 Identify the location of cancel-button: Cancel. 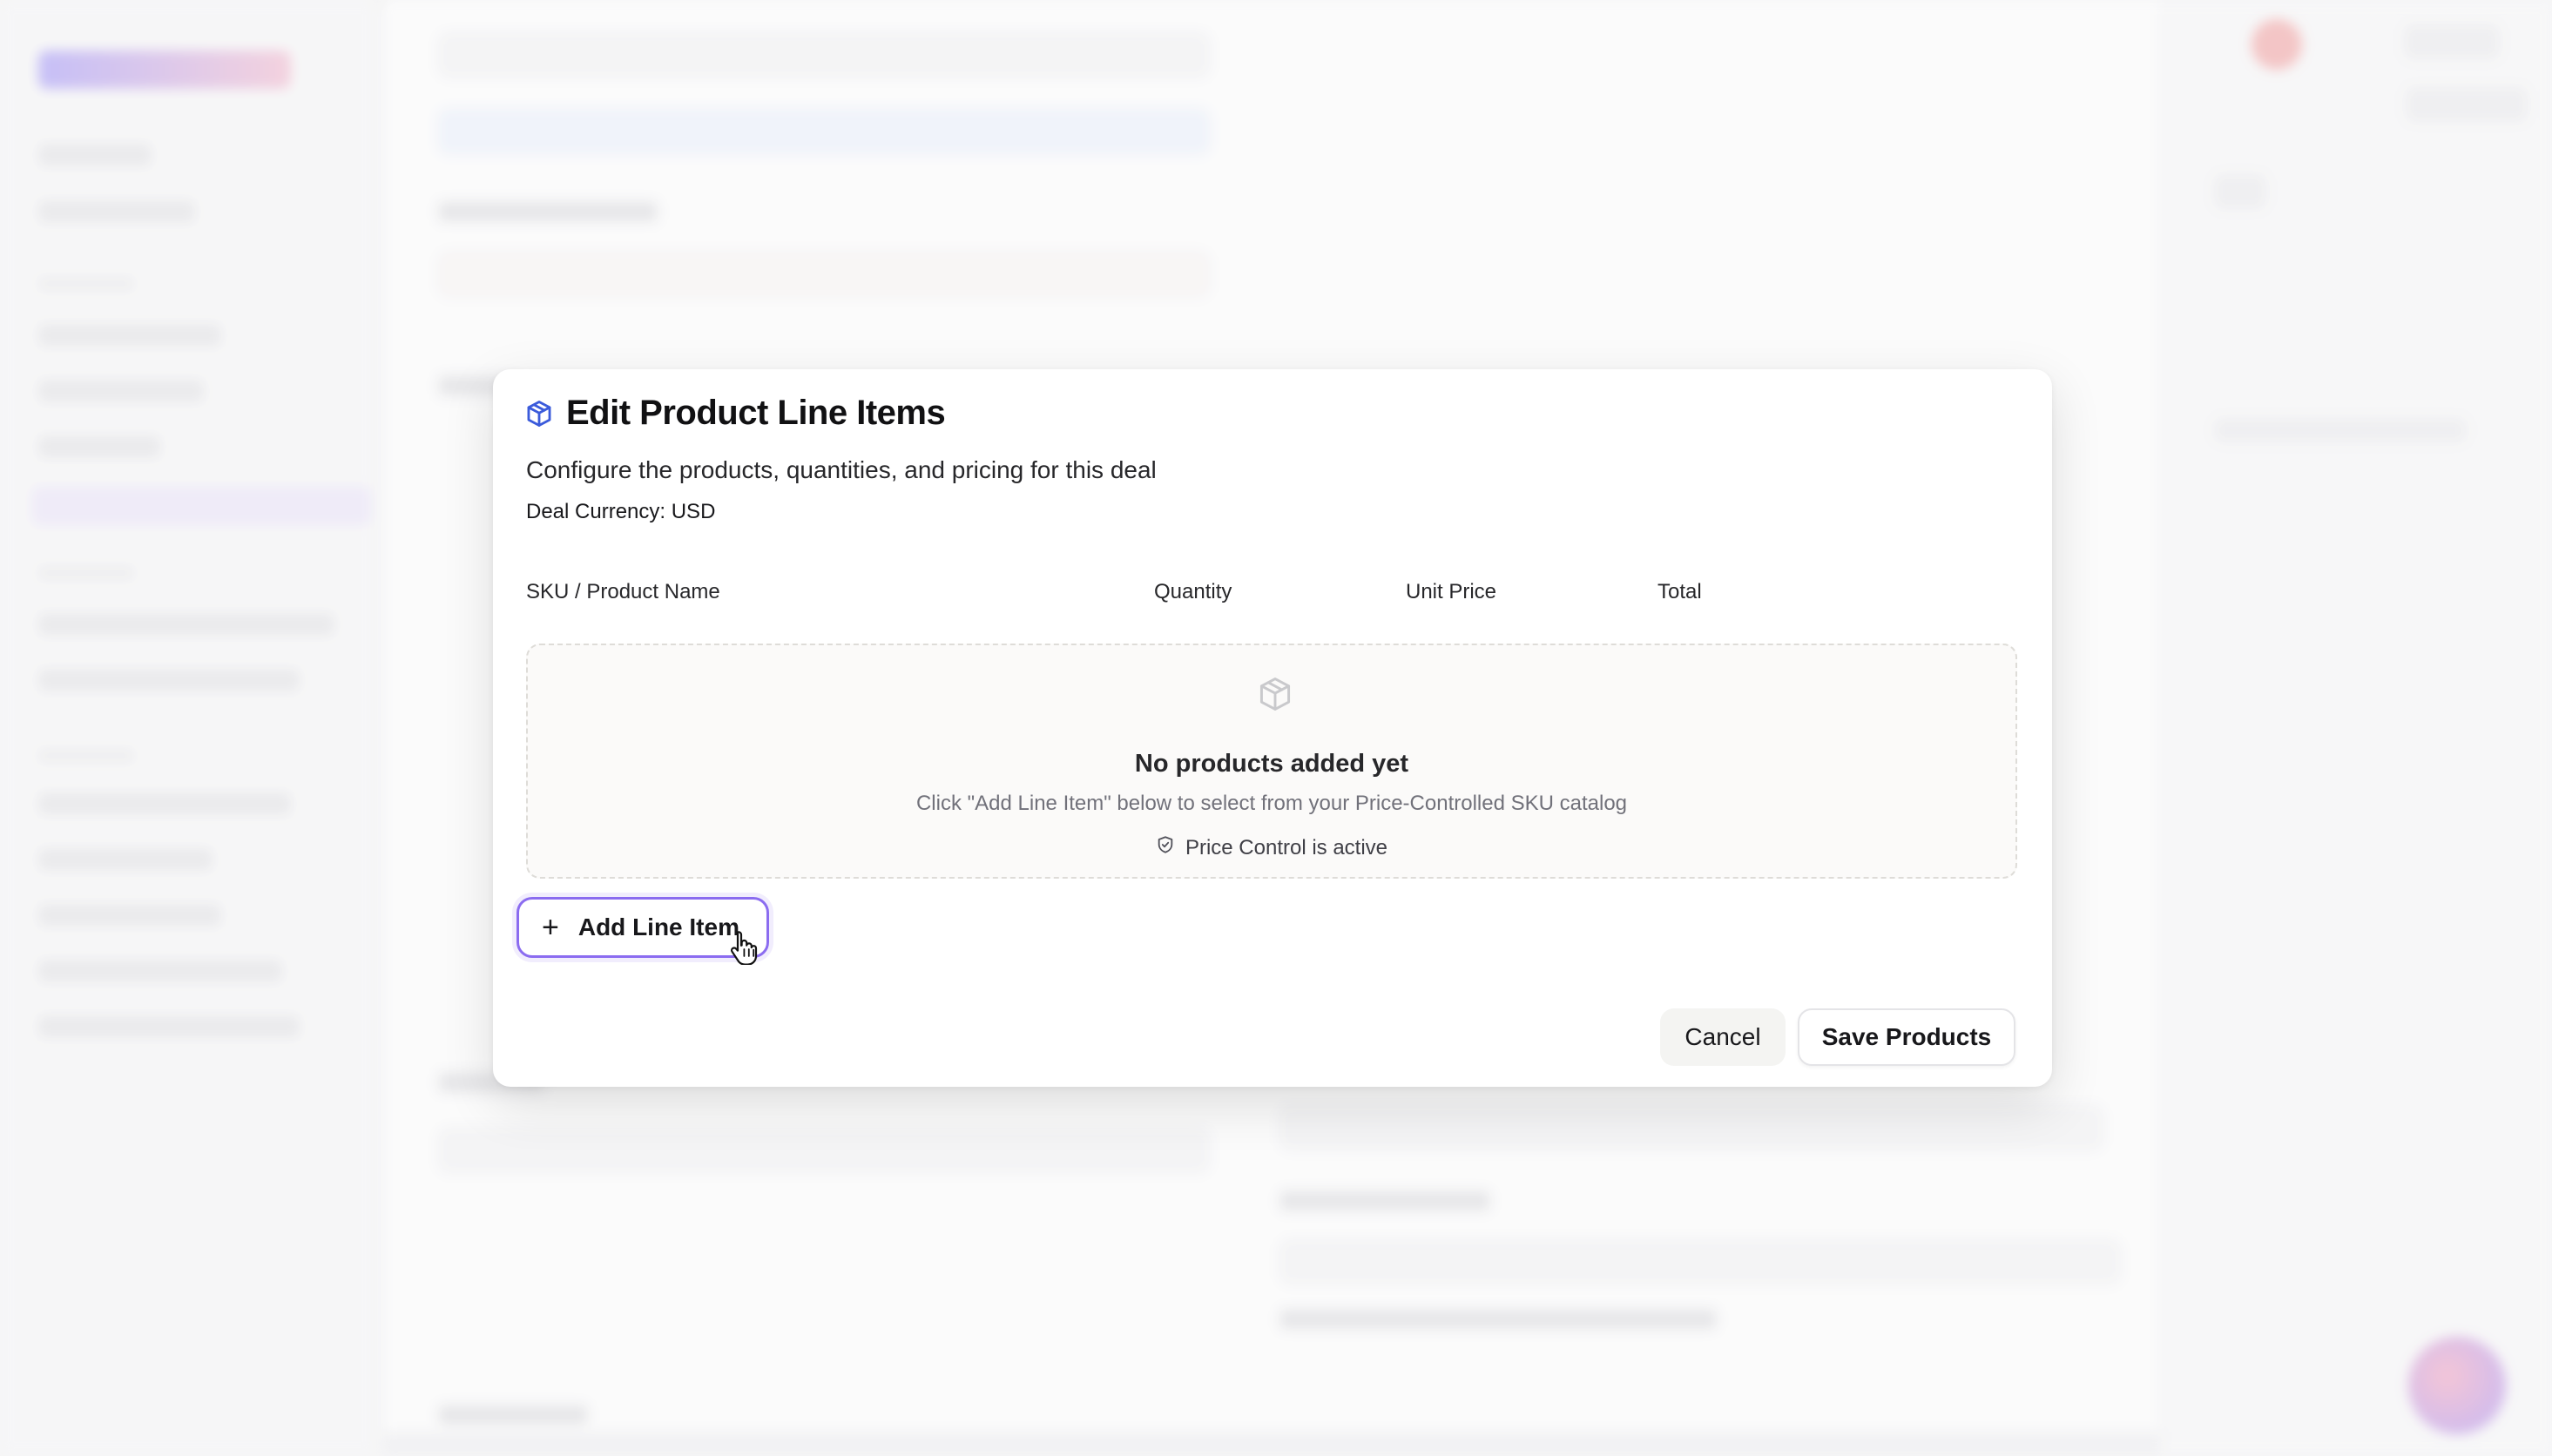
(1723, 1037).